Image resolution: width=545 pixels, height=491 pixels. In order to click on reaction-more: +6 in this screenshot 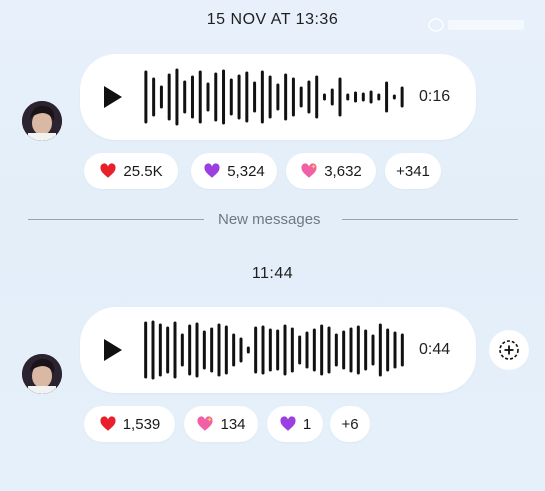, I will do `click(350, 424)`.